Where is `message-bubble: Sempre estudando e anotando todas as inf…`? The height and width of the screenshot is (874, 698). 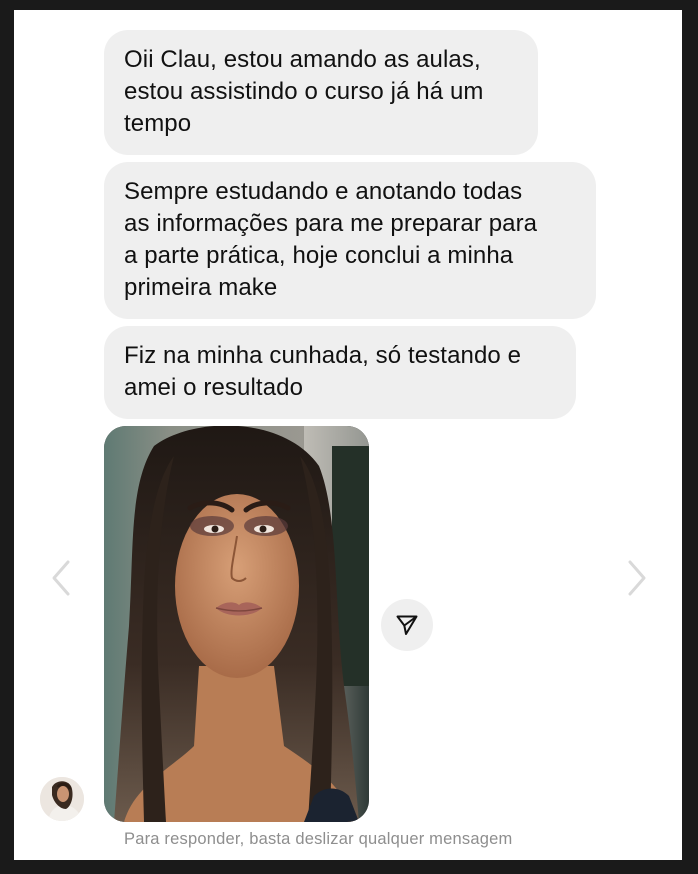
message-bubble: Sempre estudando e anotando todas as inf… is located at coordinates (350, 240).